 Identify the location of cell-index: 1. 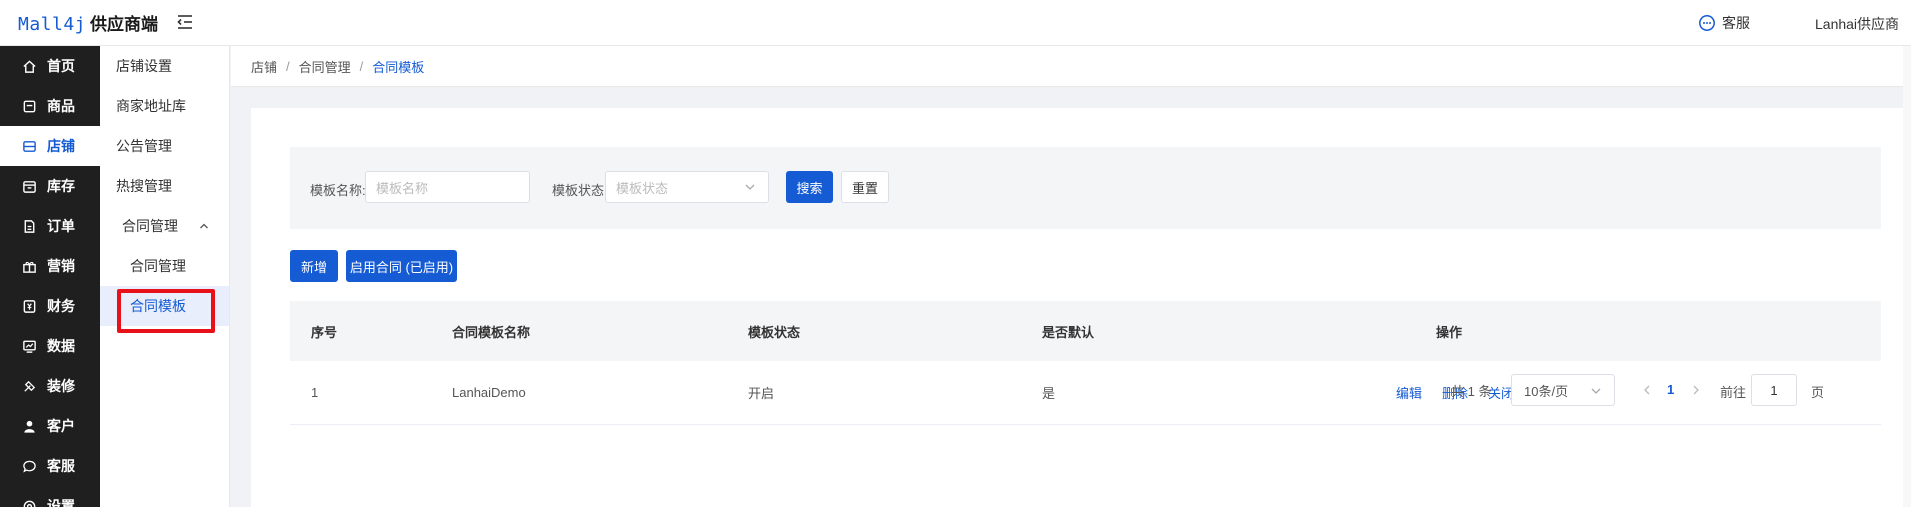
(315, 392).